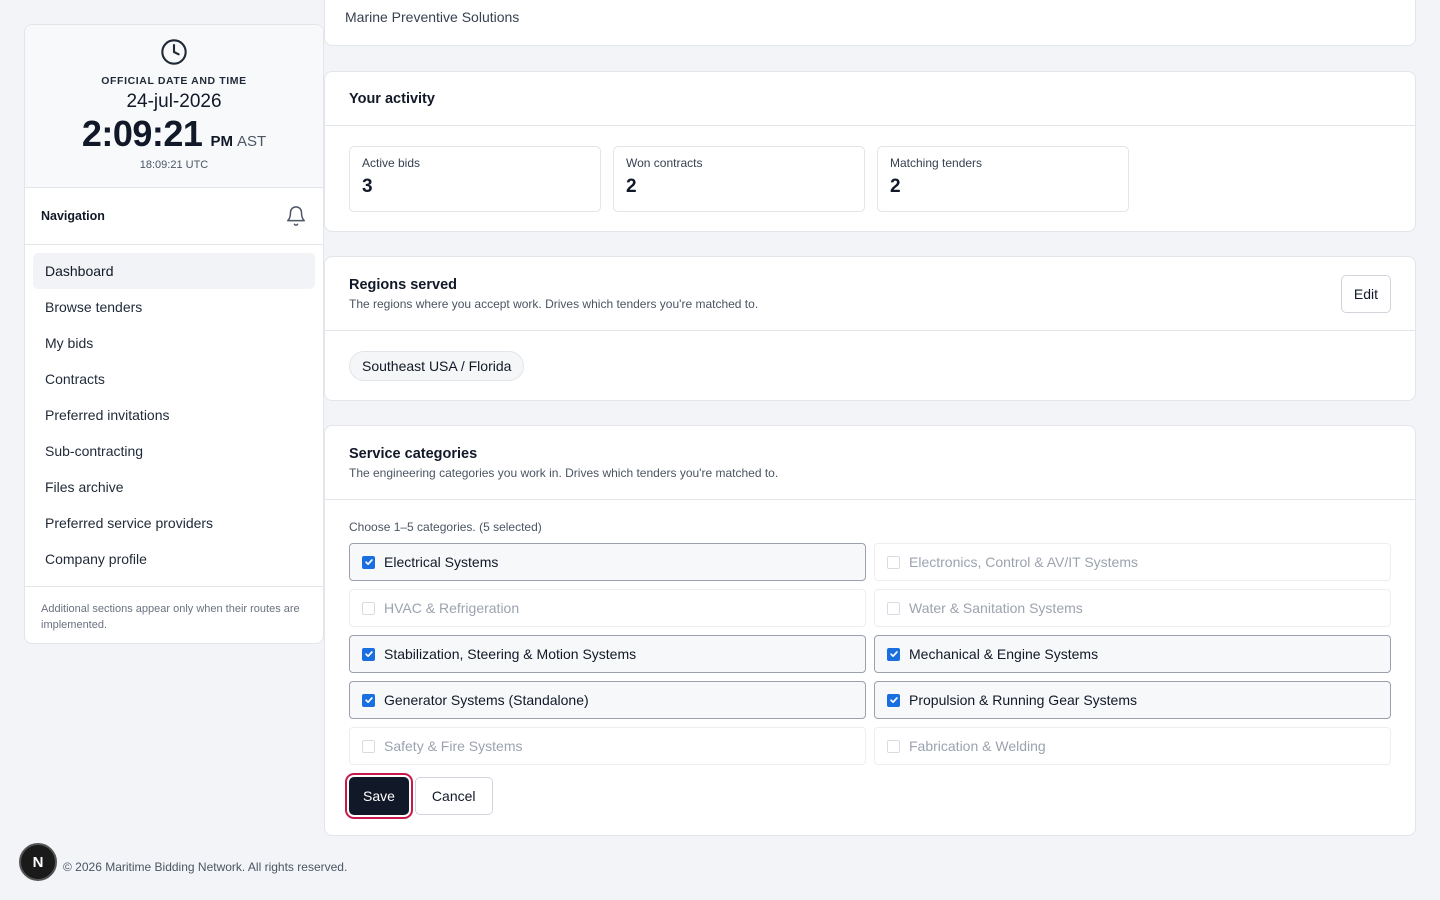 Image resolution: width=1440 pixels, height=900 pixels. I want to click on category-hvac-refrigeration: HVAC & Refrigeration, so click(607, 608).